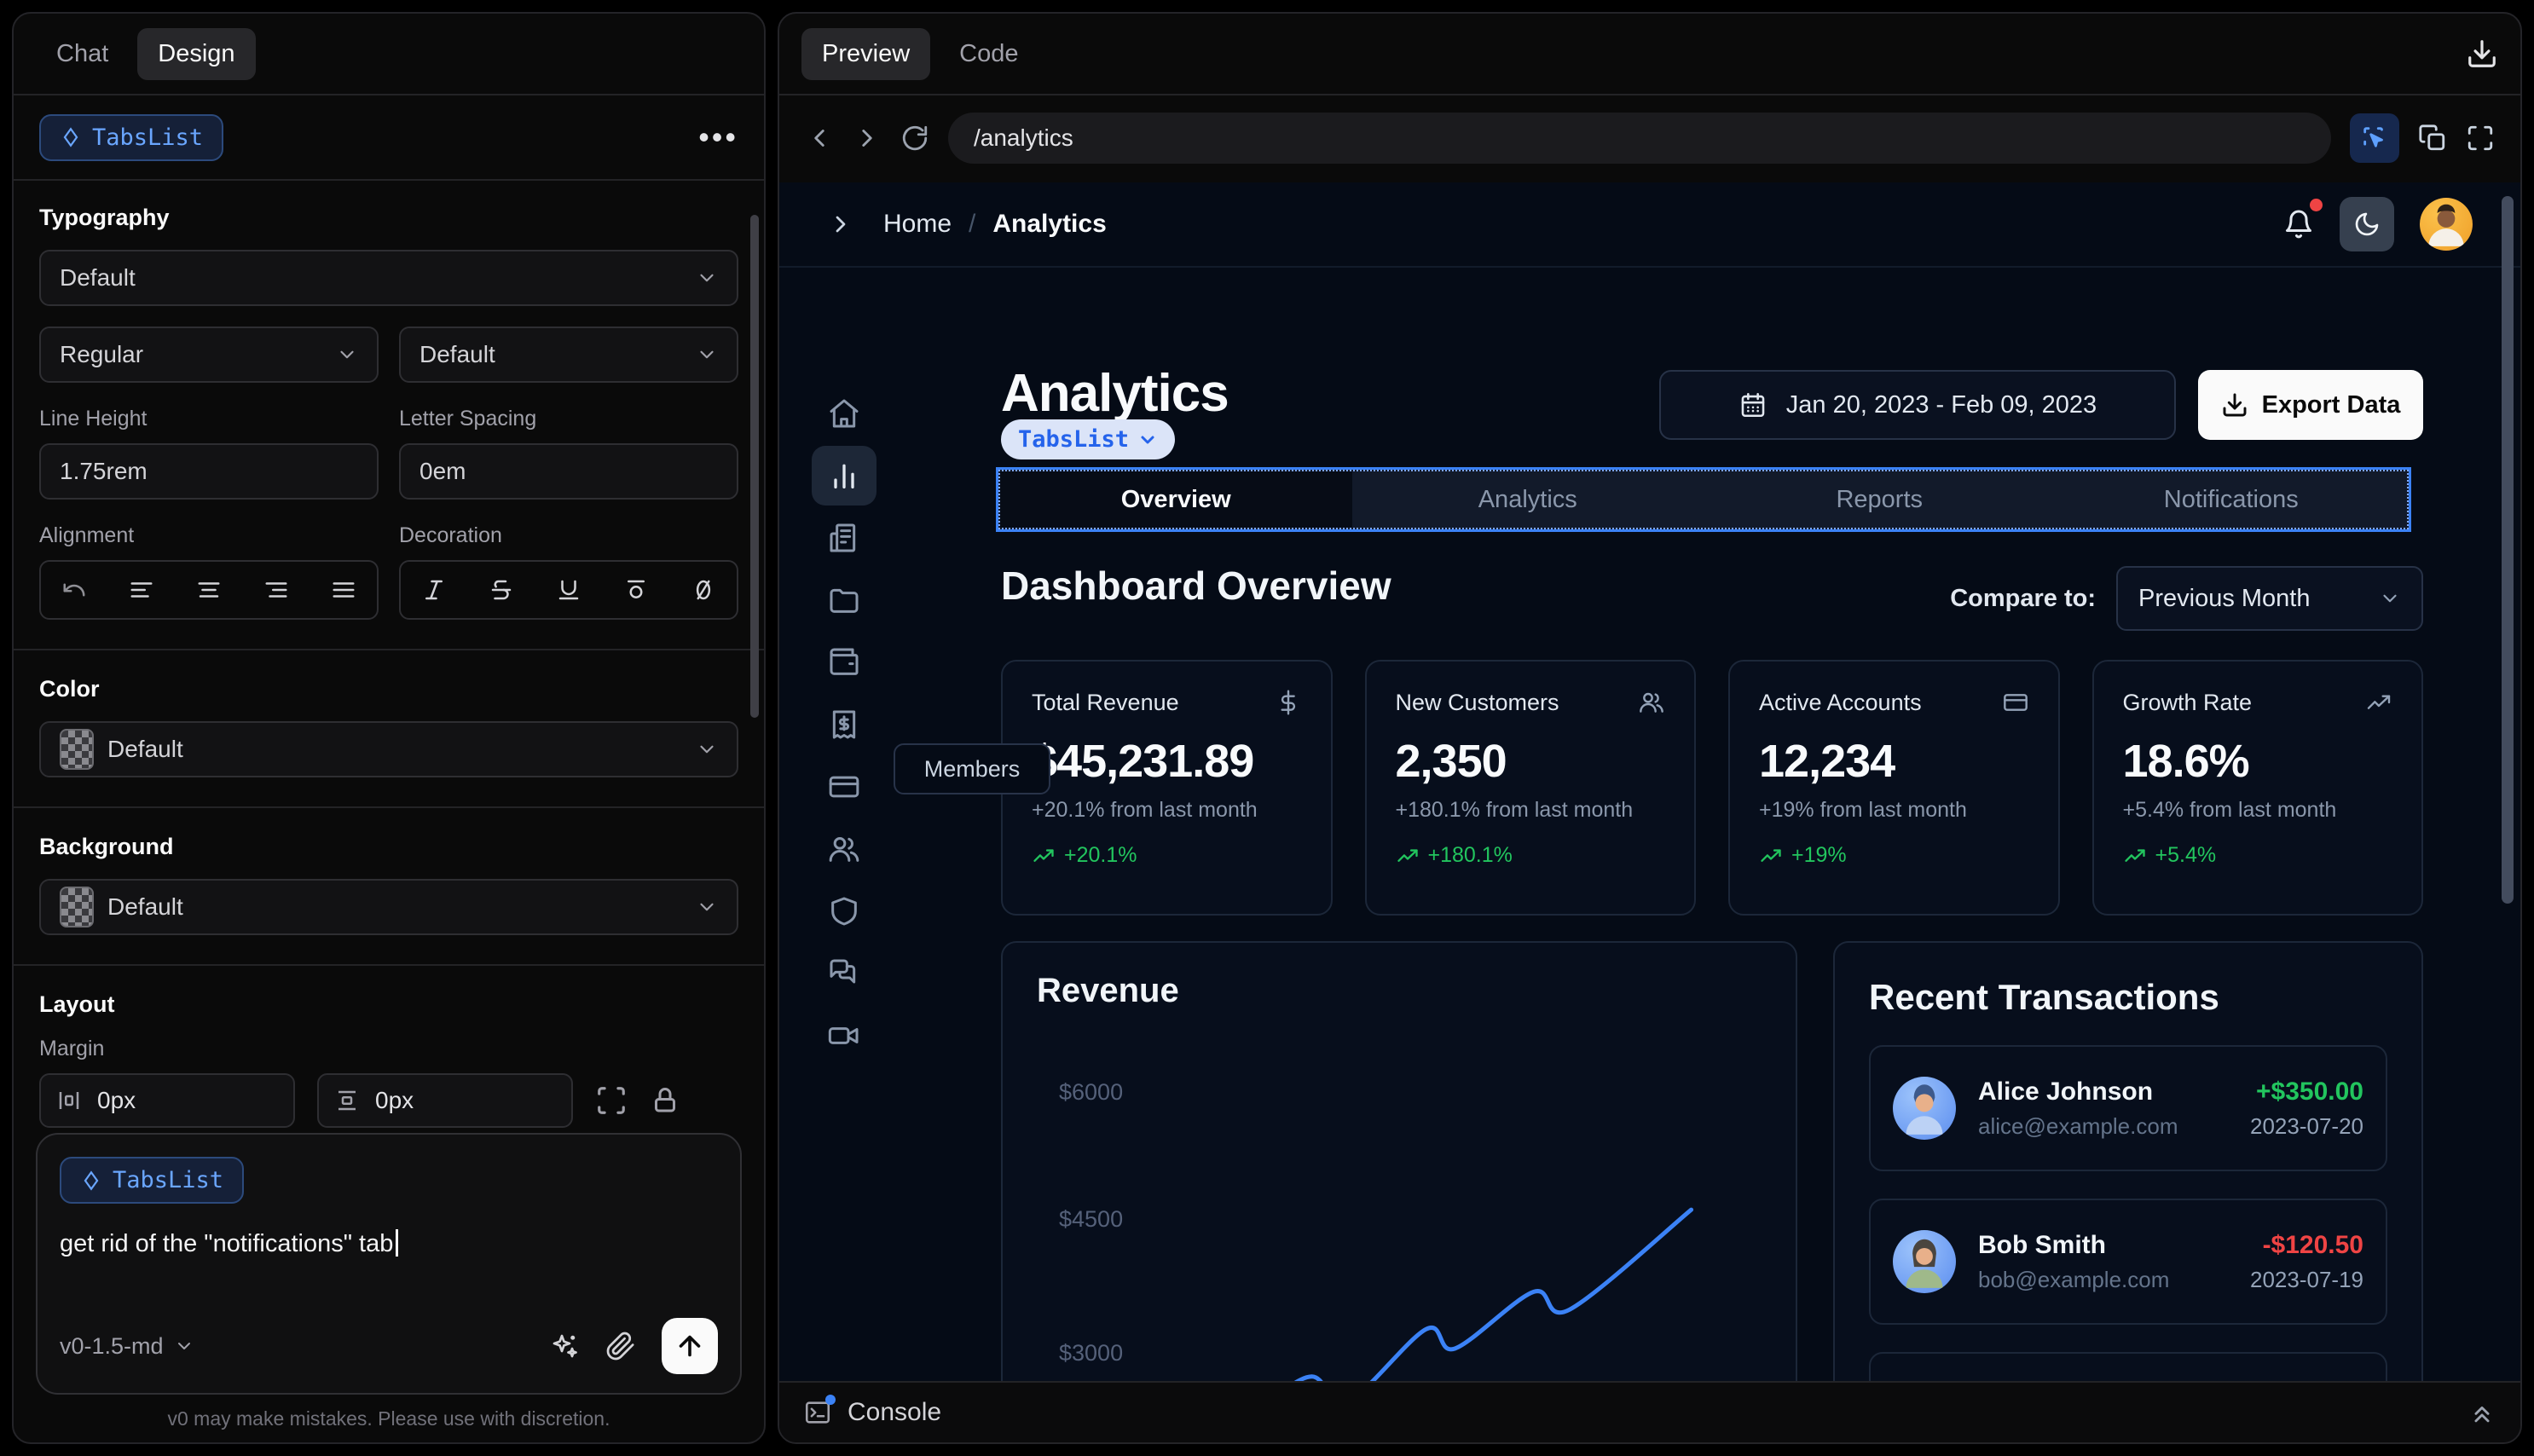  I want to click on sparkles-icon, so click(564, 1346).